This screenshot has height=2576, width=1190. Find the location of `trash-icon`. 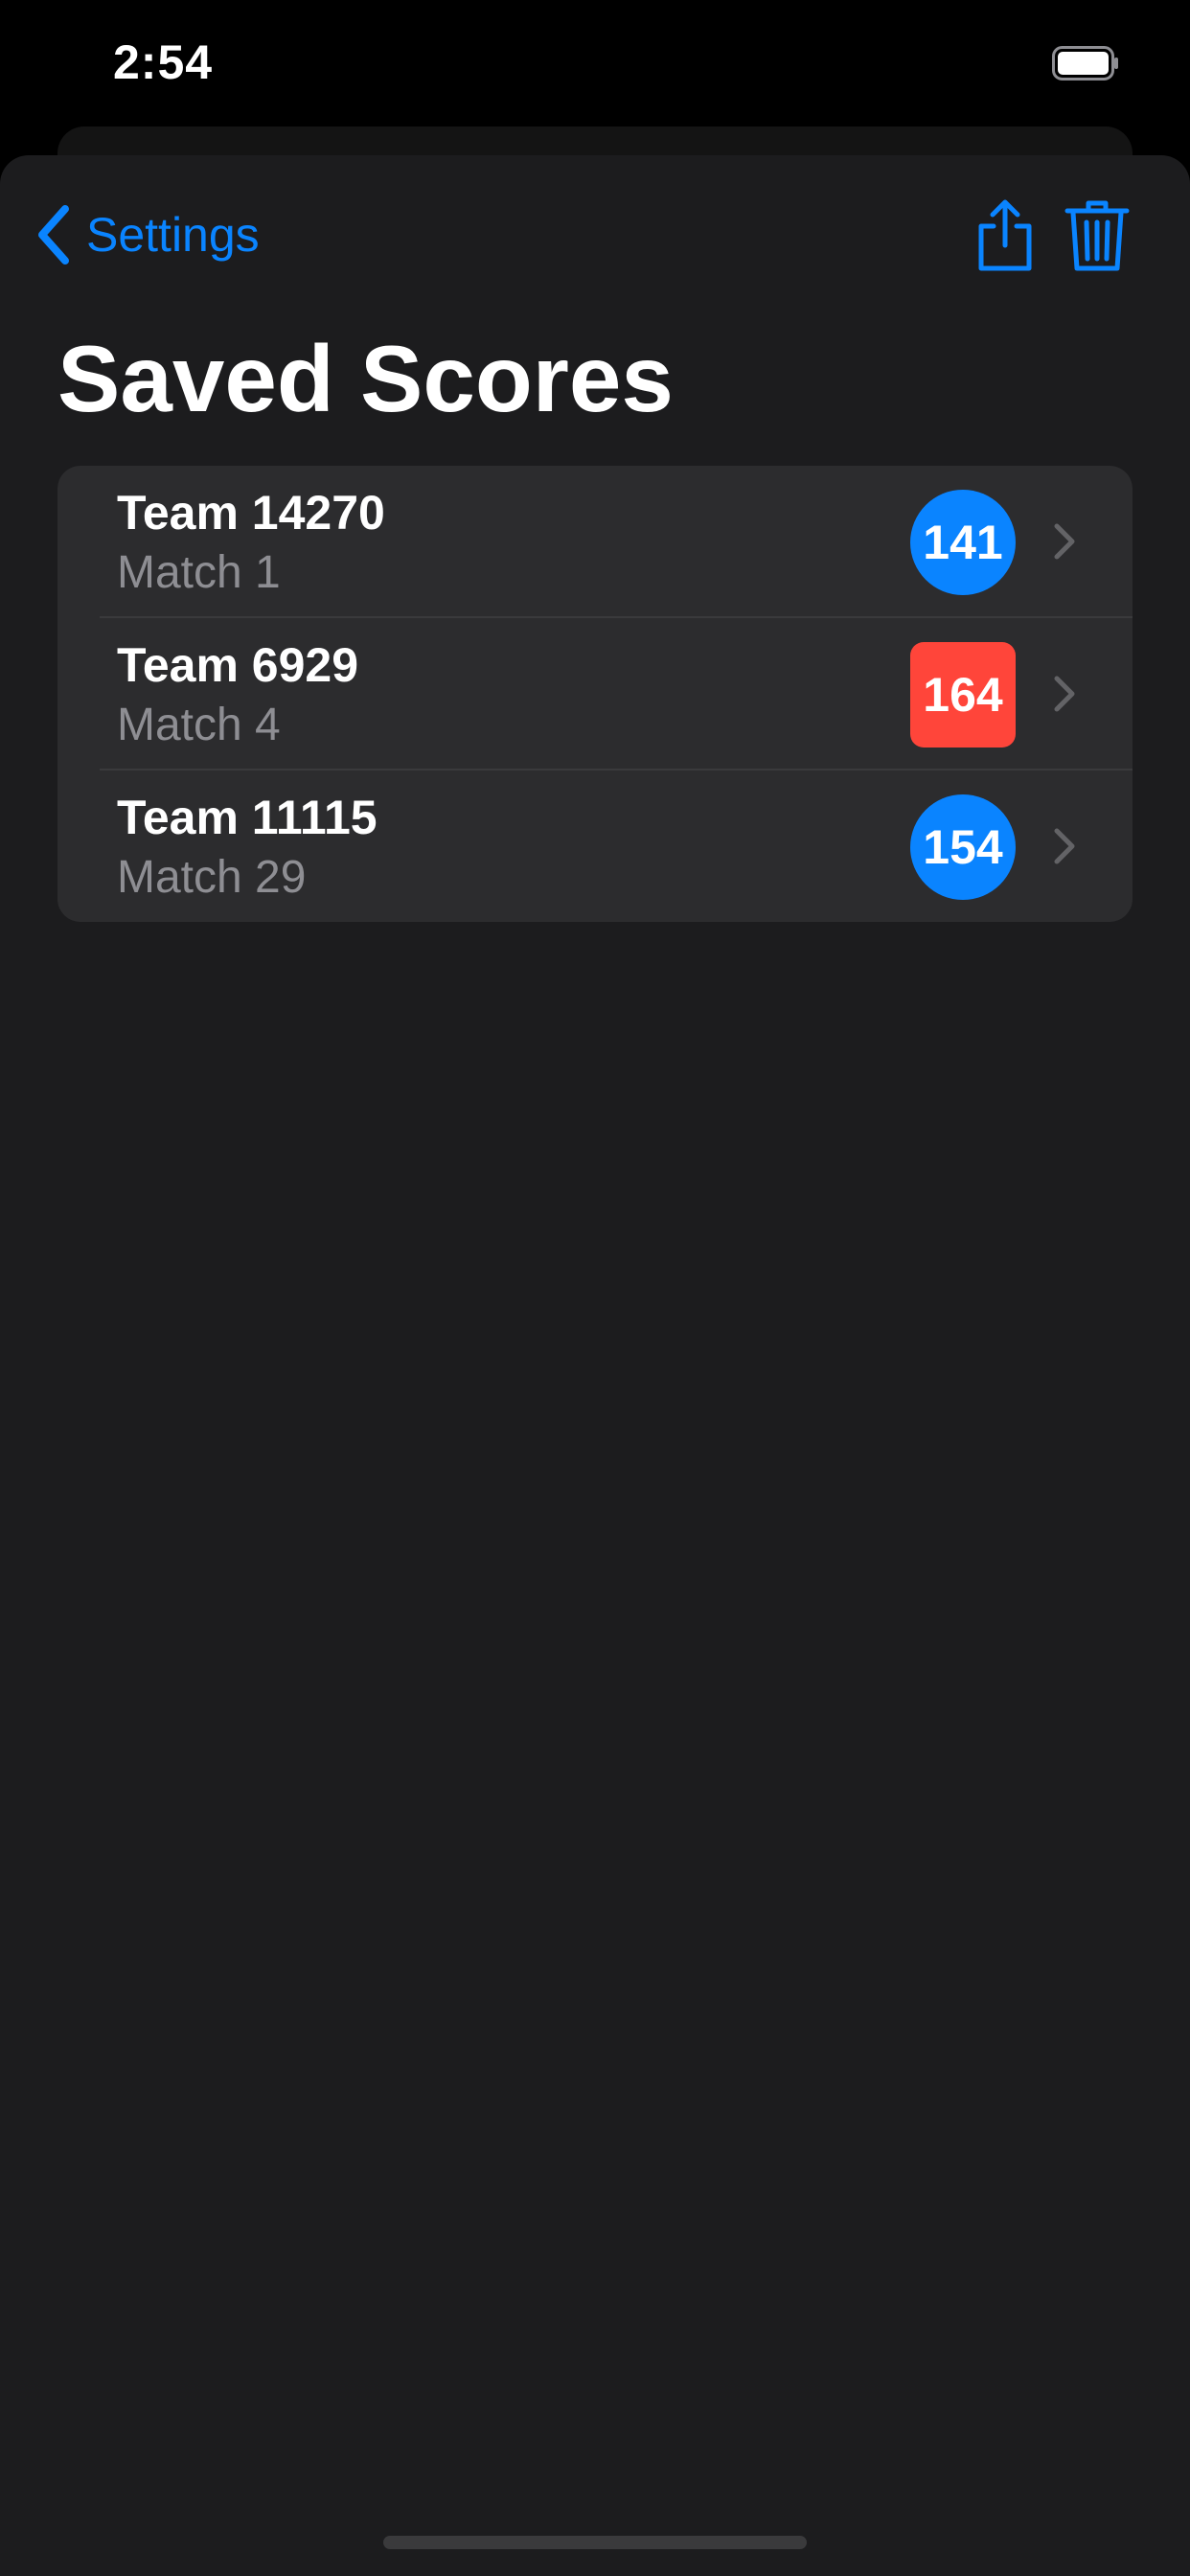

trash-icon is located at coordinates (1097, 235).